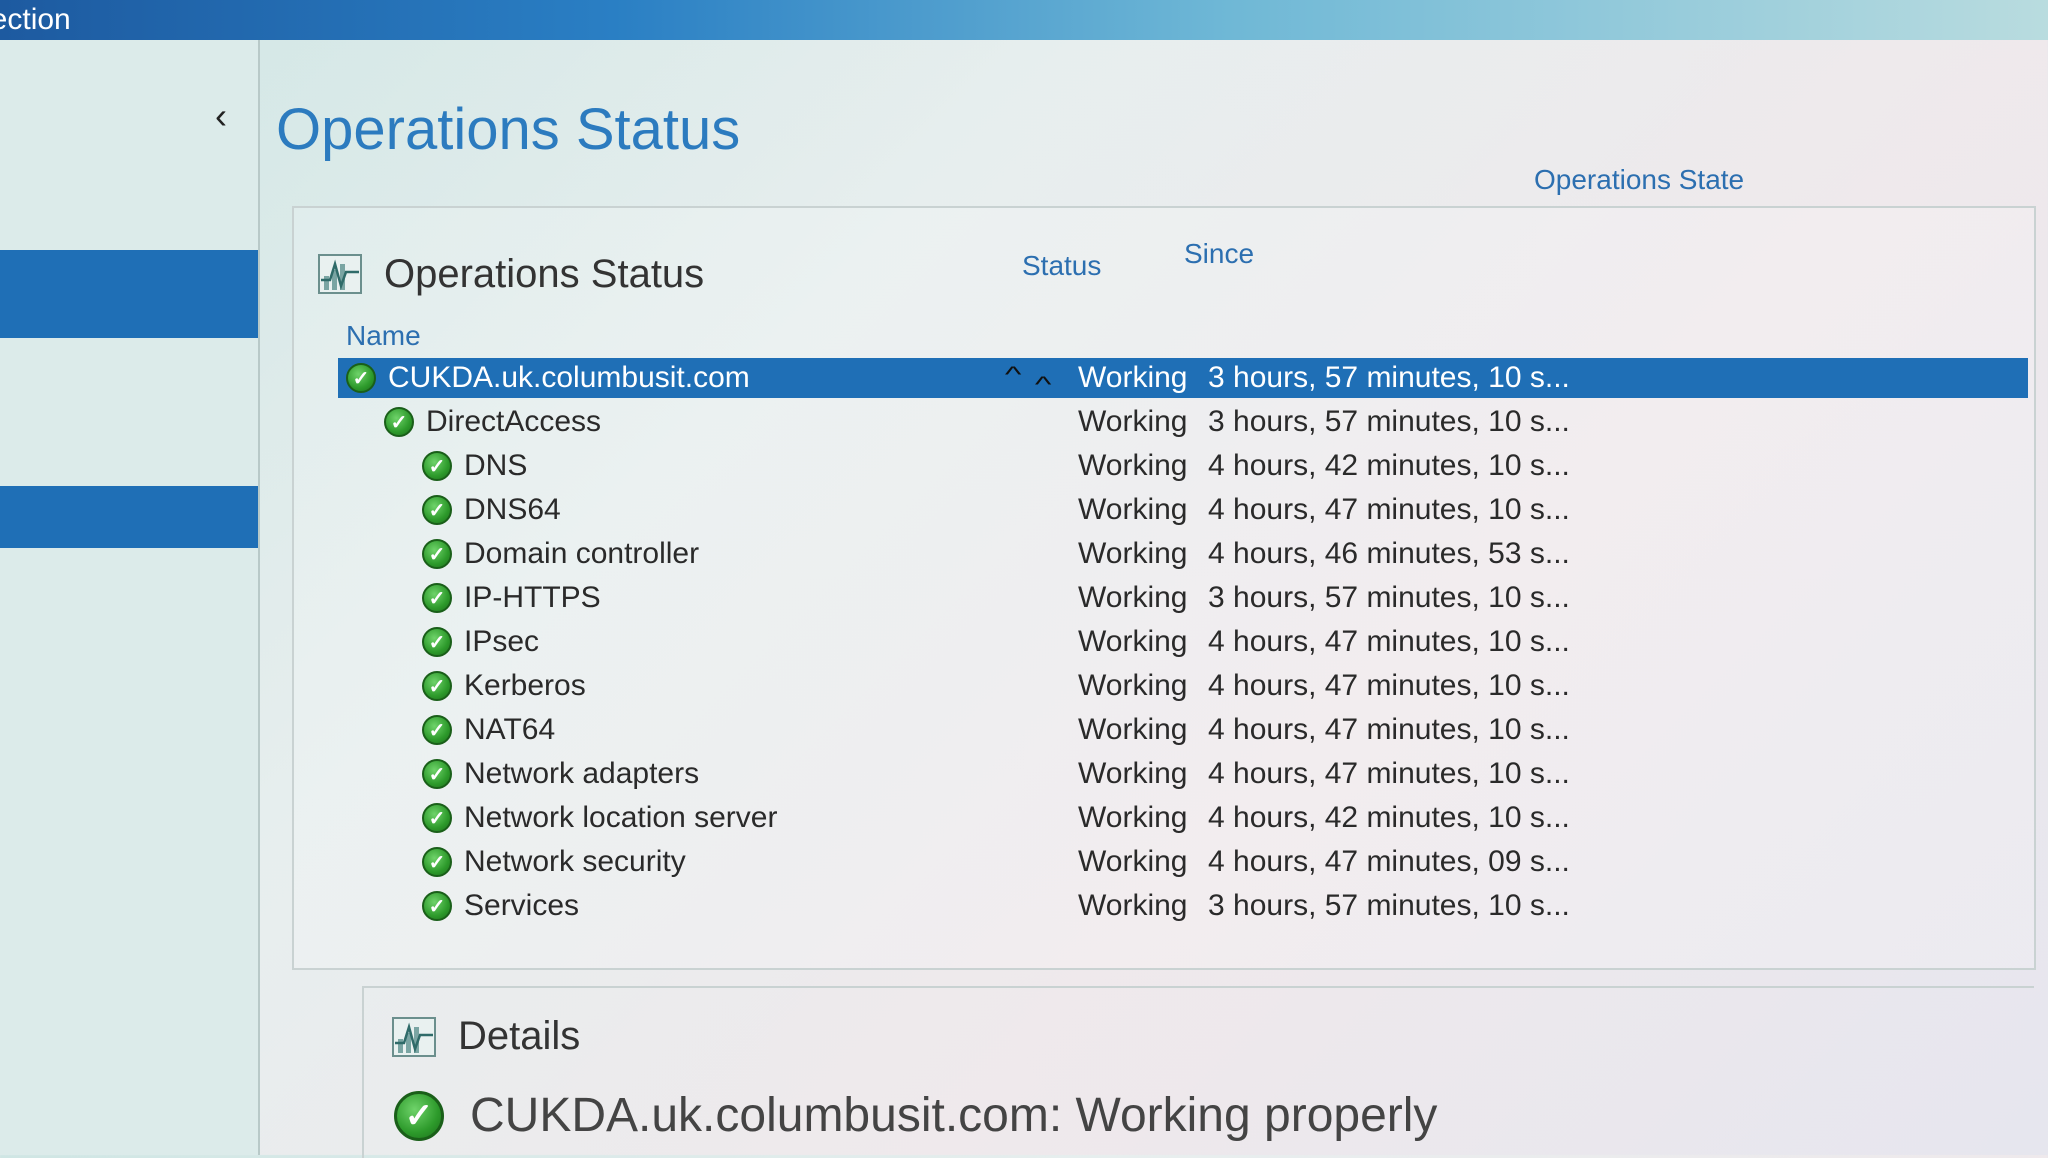  I want to click on row-name: ✓ DNS, so click(474, 466).